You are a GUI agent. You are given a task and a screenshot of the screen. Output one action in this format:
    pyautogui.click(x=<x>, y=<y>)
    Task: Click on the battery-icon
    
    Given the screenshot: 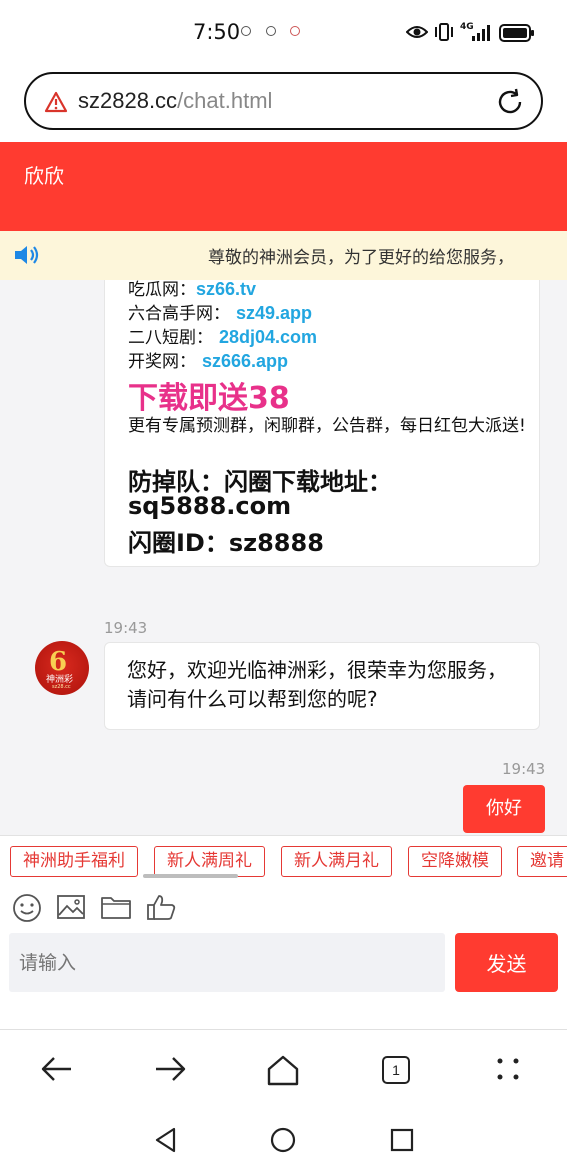 What is the action you would take?
    pyautogui.click(x=516, y=33)
    